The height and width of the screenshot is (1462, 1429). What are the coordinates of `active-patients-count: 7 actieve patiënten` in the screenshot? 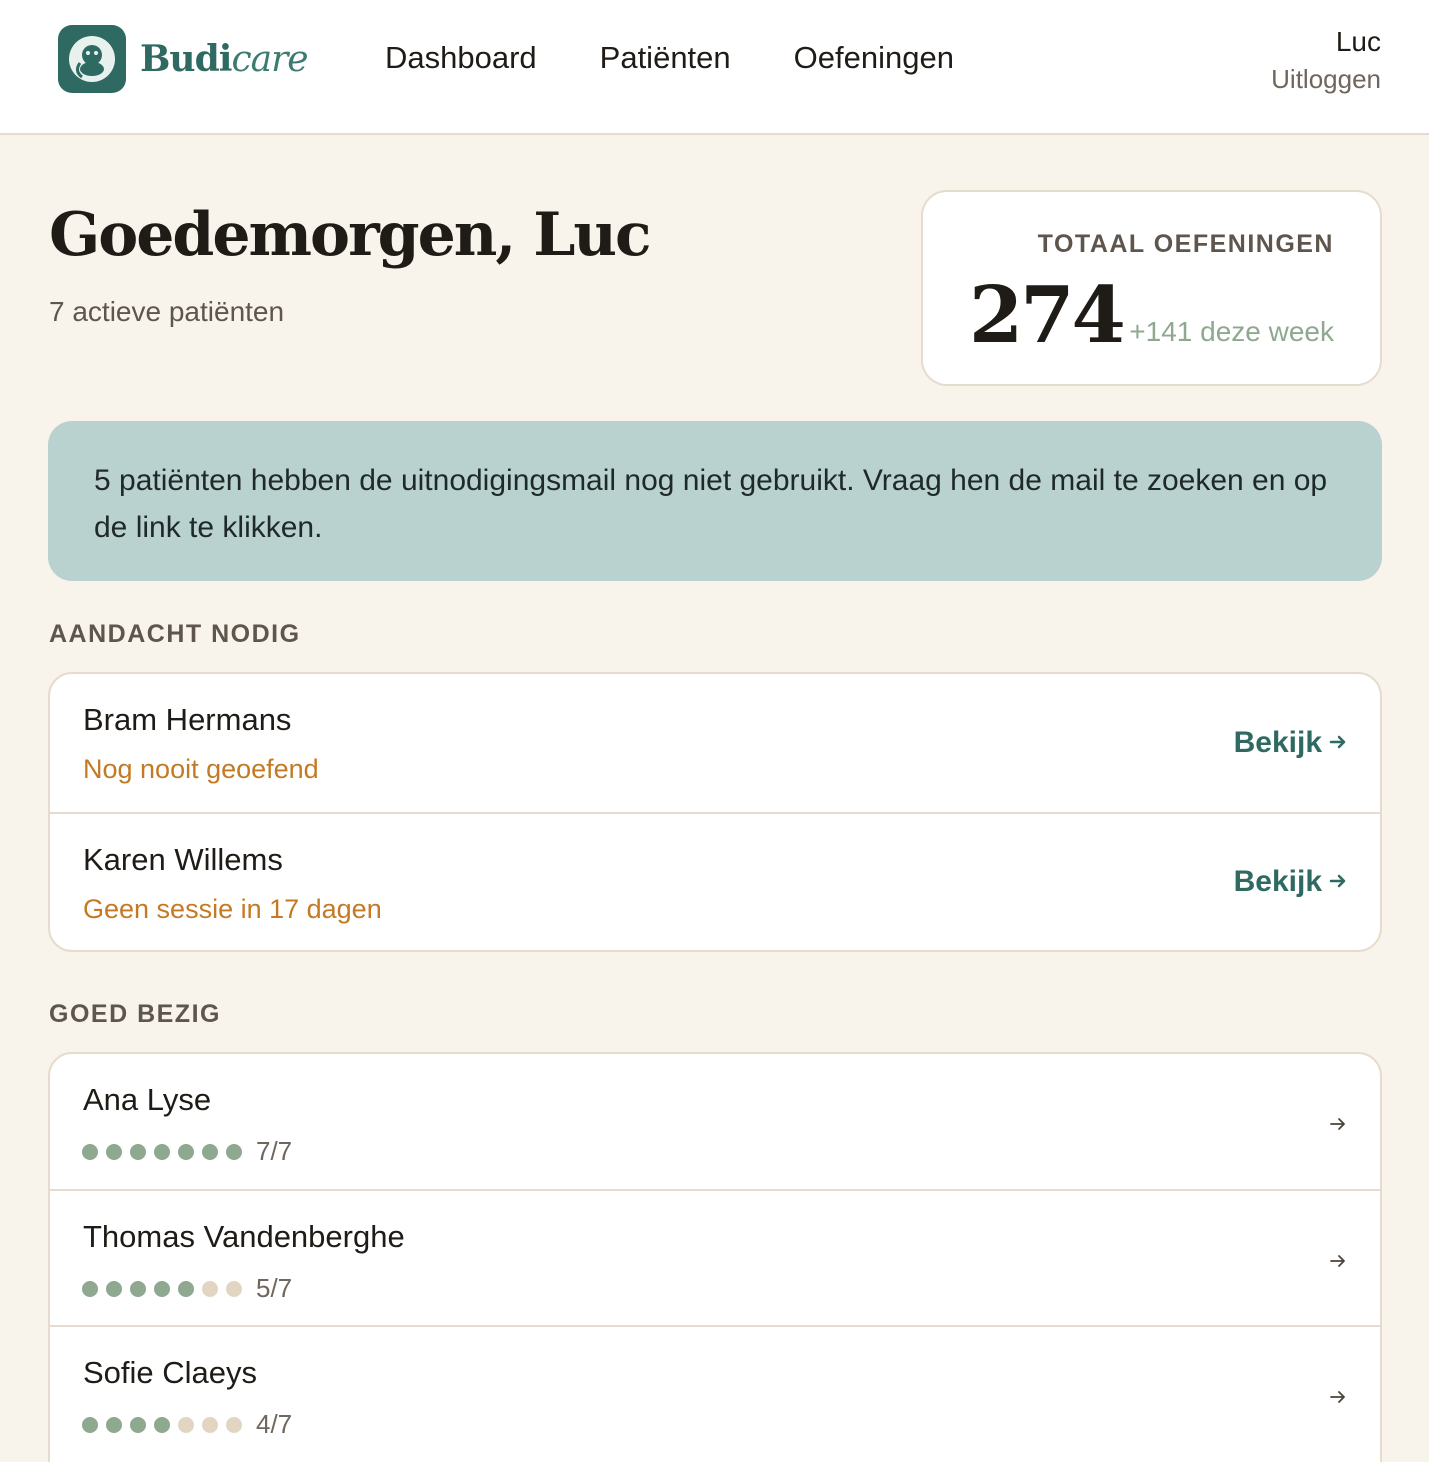 It's located at (167, 311).